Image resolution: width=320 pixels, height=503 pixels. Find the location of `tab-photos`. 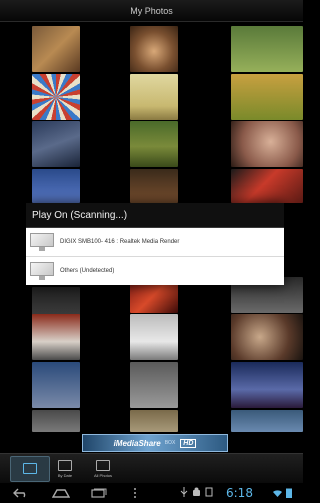

tab-photos is located at coordinates (30, 469).